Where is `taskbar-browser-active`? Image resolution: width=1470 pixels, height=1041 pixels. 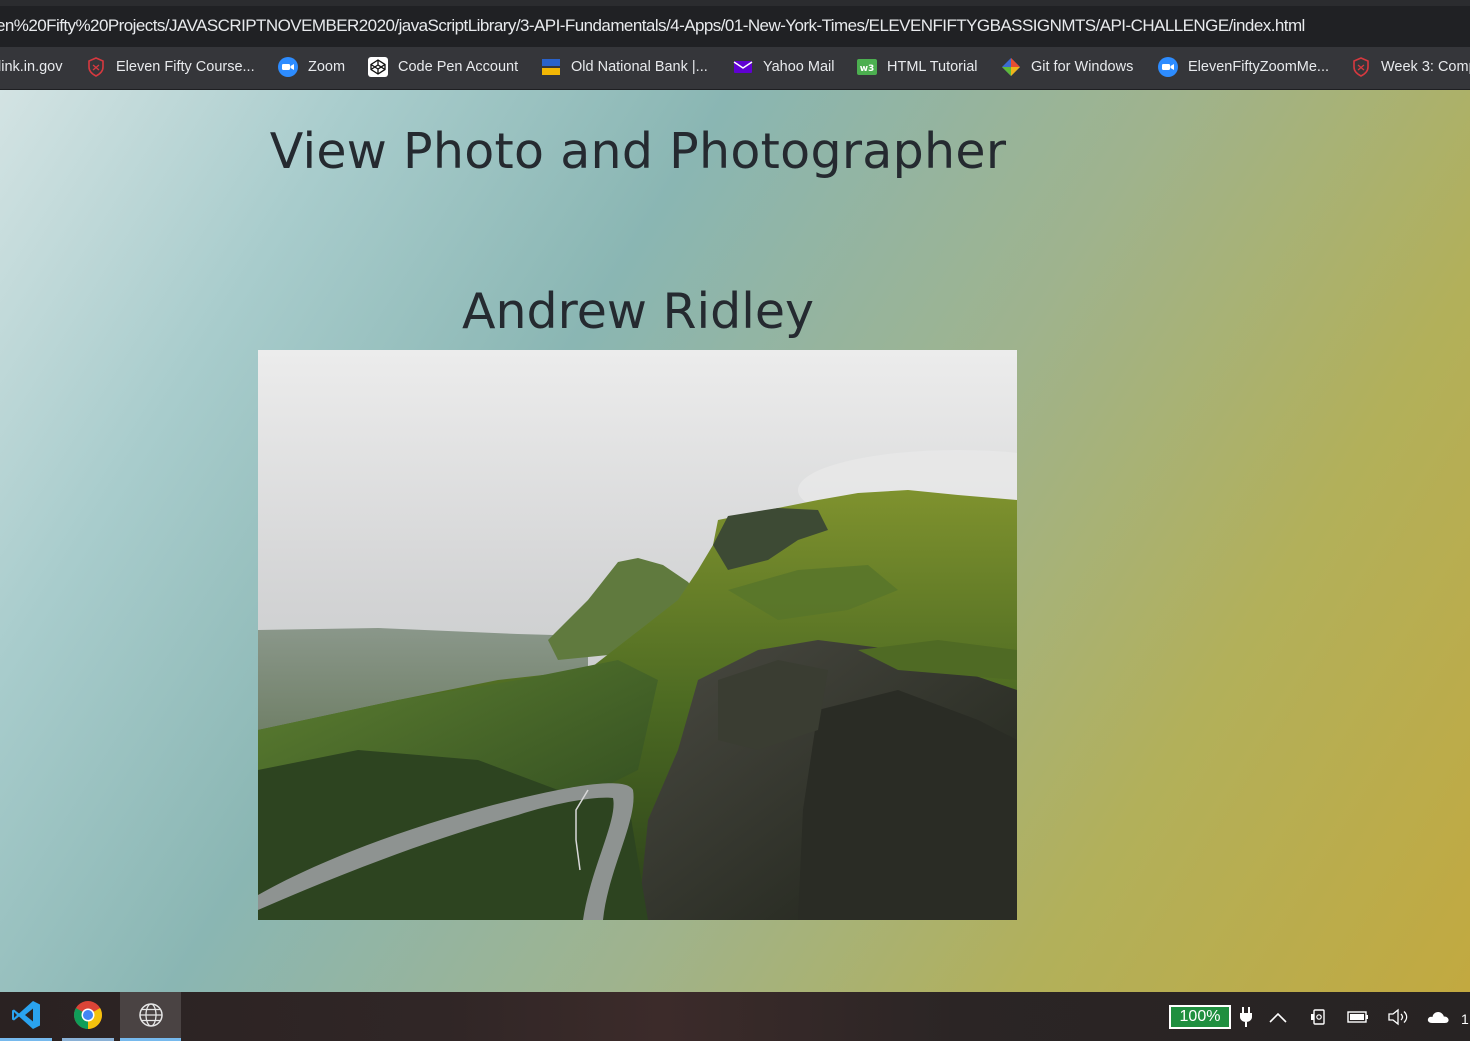 taskbar-browser-active is located at coordinates (150, 1016).